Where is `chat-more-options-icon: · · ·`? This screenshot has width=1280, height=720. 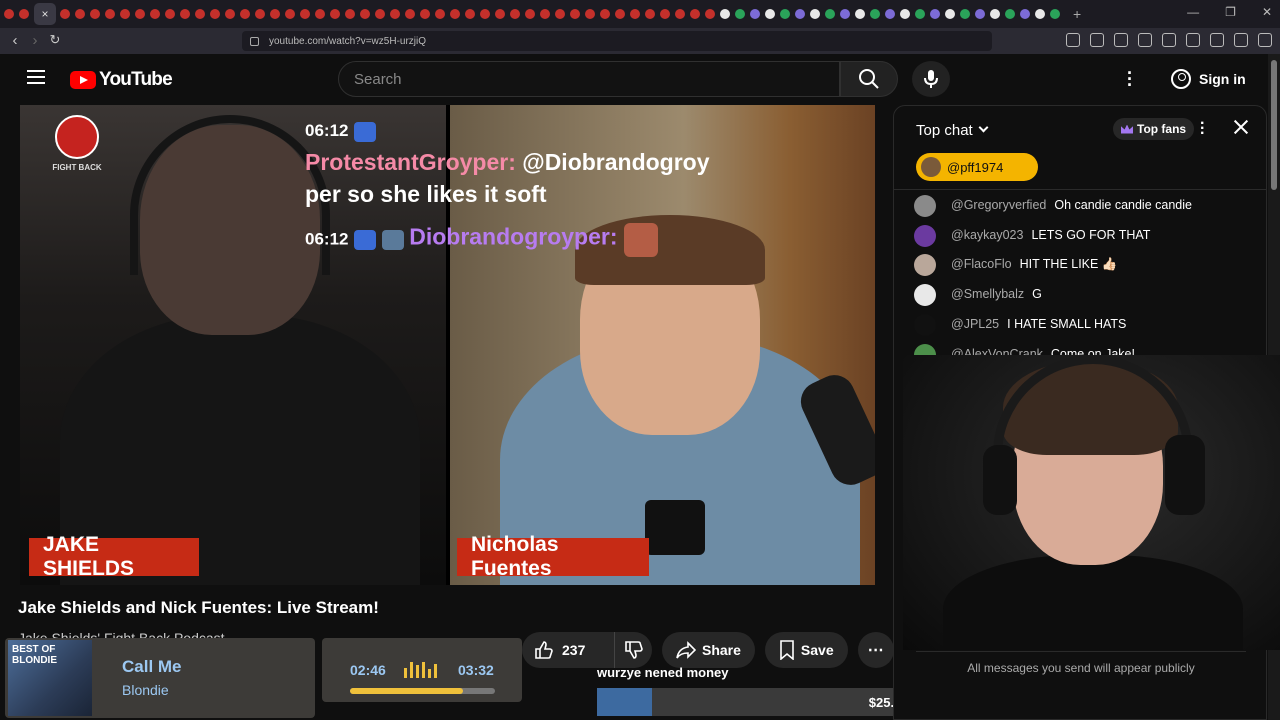 chat-more-options-icon: · · · is located at coordinates (1202, 129).